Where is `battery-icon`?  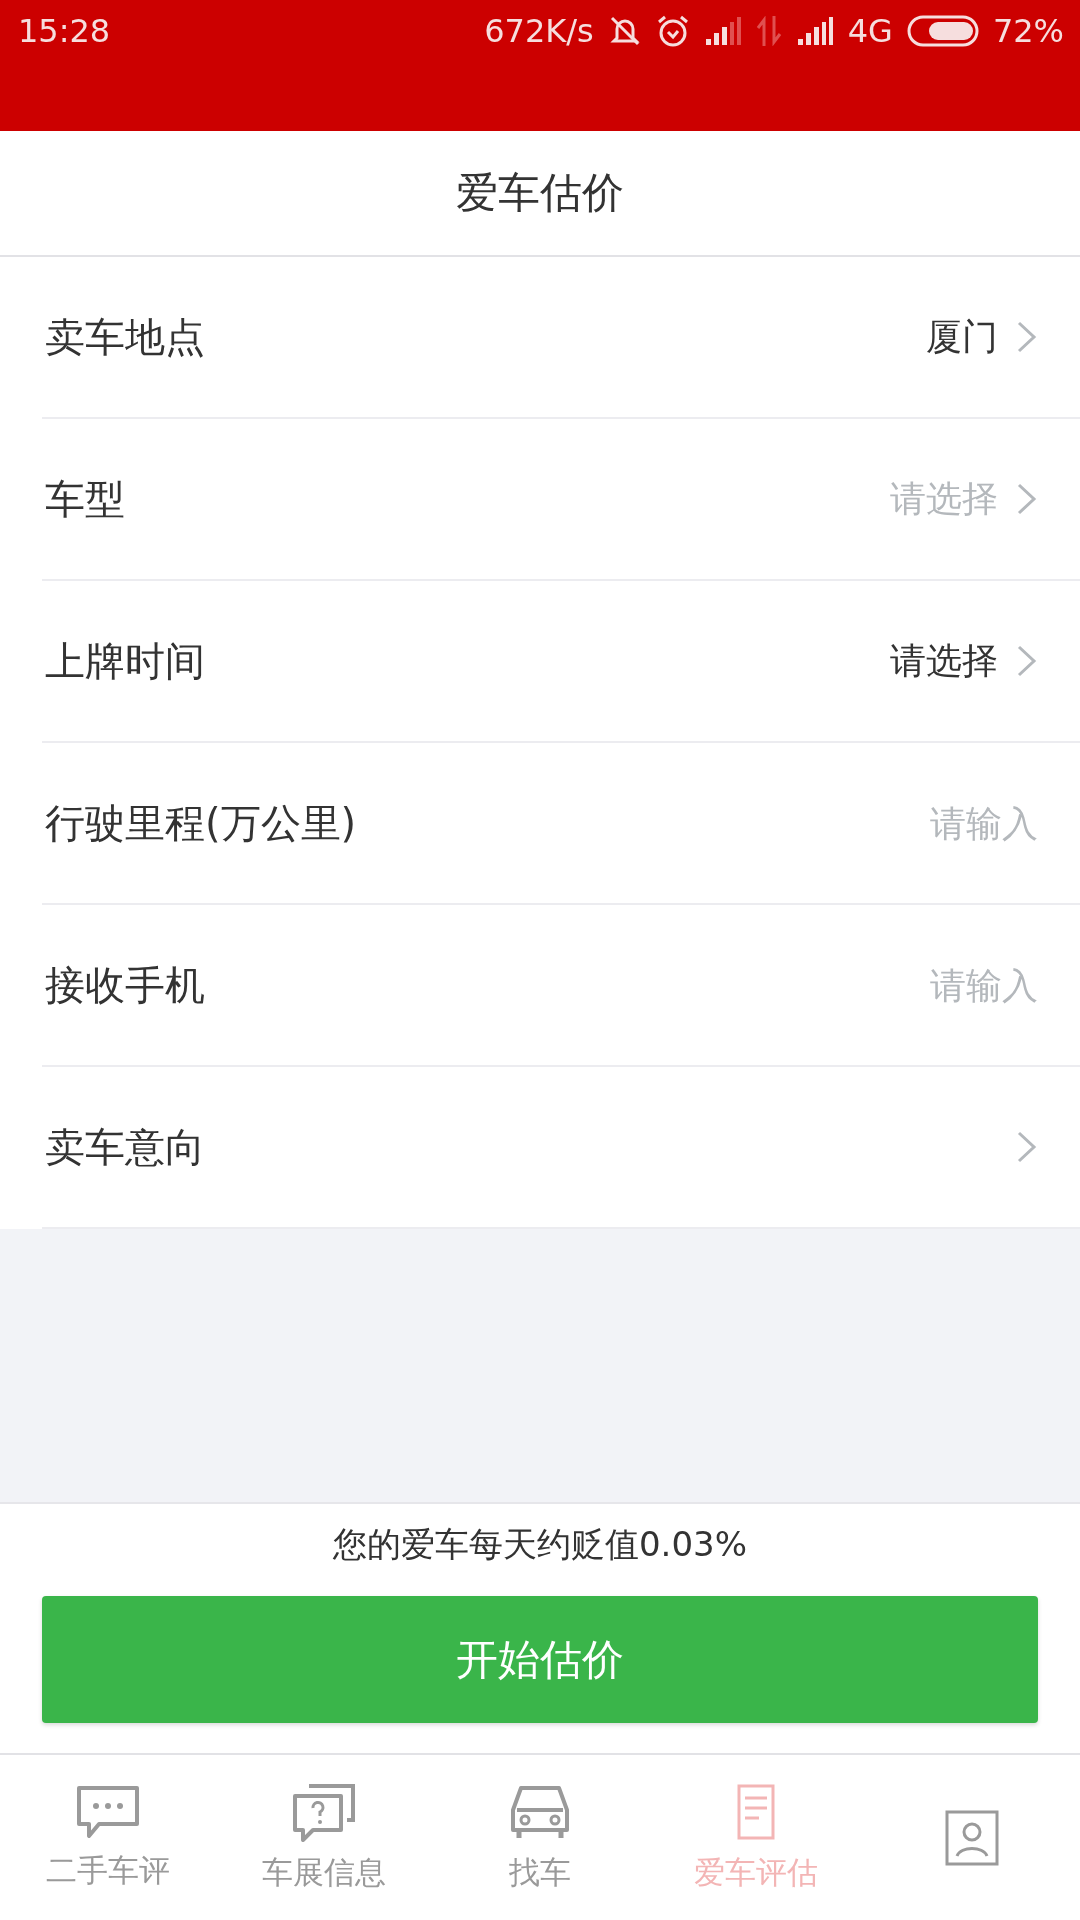
battery-icon is located at coordinates (942, 31).